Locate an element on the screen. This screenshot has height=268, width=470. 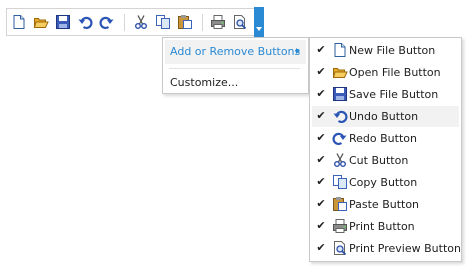
submenu-item-paste: ✔ Paste Button is located at coordinates (385, 204).